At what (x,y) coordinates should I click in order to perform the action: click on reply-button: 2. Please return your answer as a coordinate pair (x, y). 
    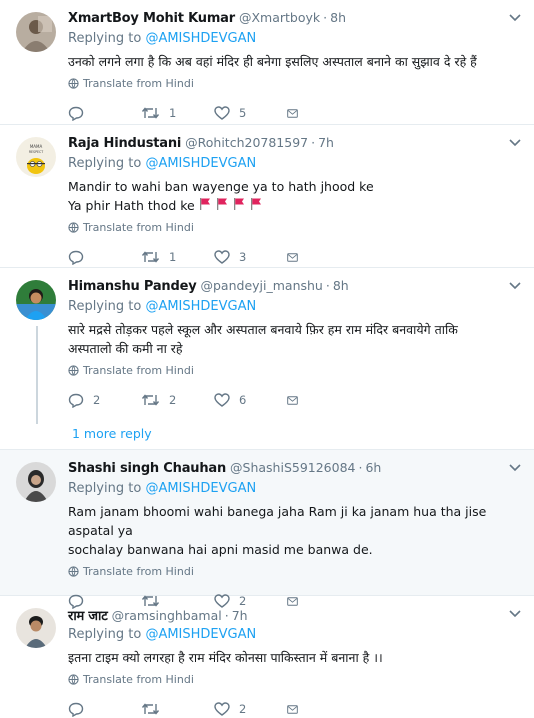
    Looking at the image, I should click on (104, 400).